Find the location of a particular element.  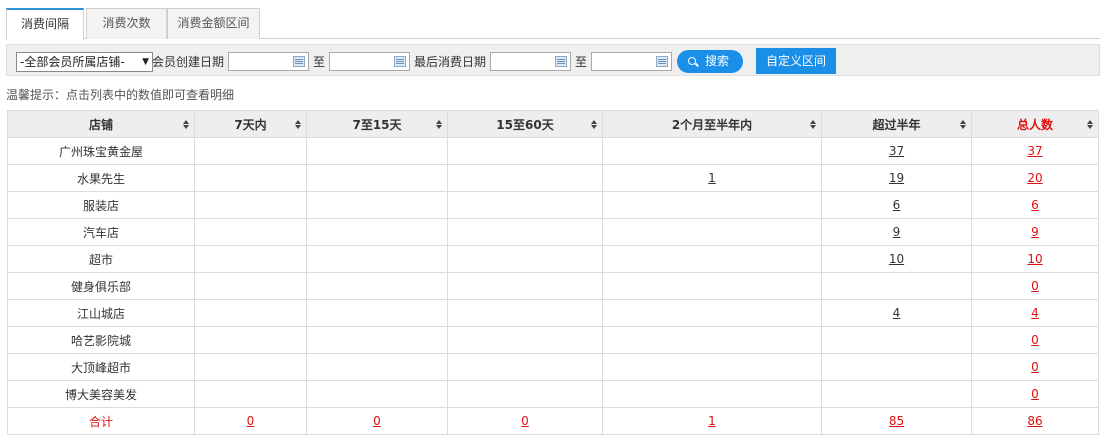

total-link: 6 is located at coordinates (1035, 205).